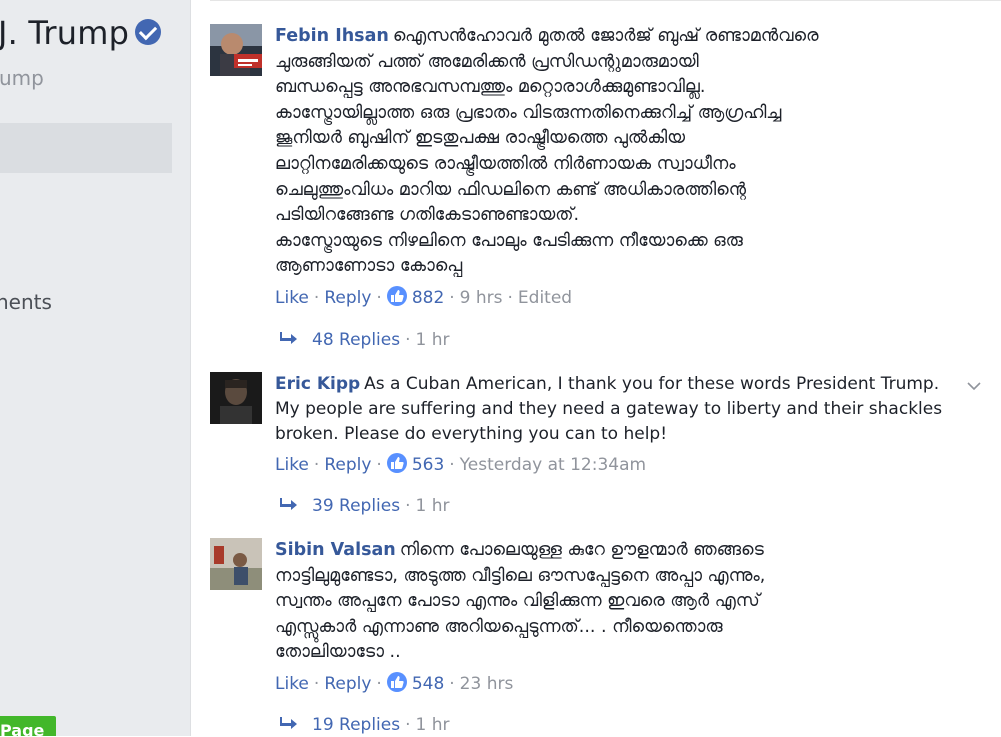  Describe the element at coordinates (356, 506) in the screenshot. I see `replies-link: 39 Replies` at that location.